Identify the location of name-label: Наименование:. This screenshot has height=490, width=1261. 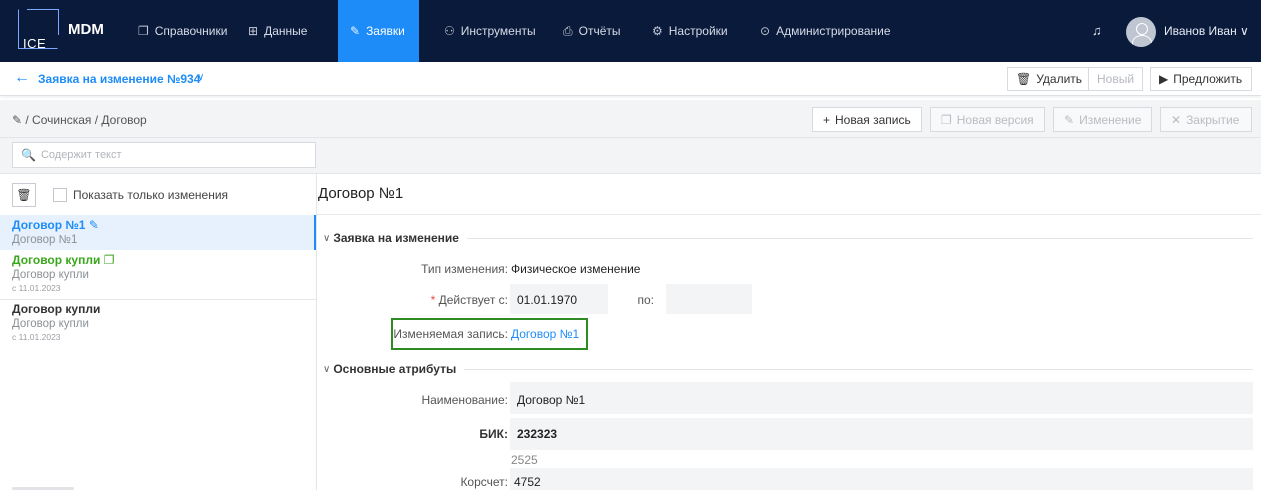
(464, 400).